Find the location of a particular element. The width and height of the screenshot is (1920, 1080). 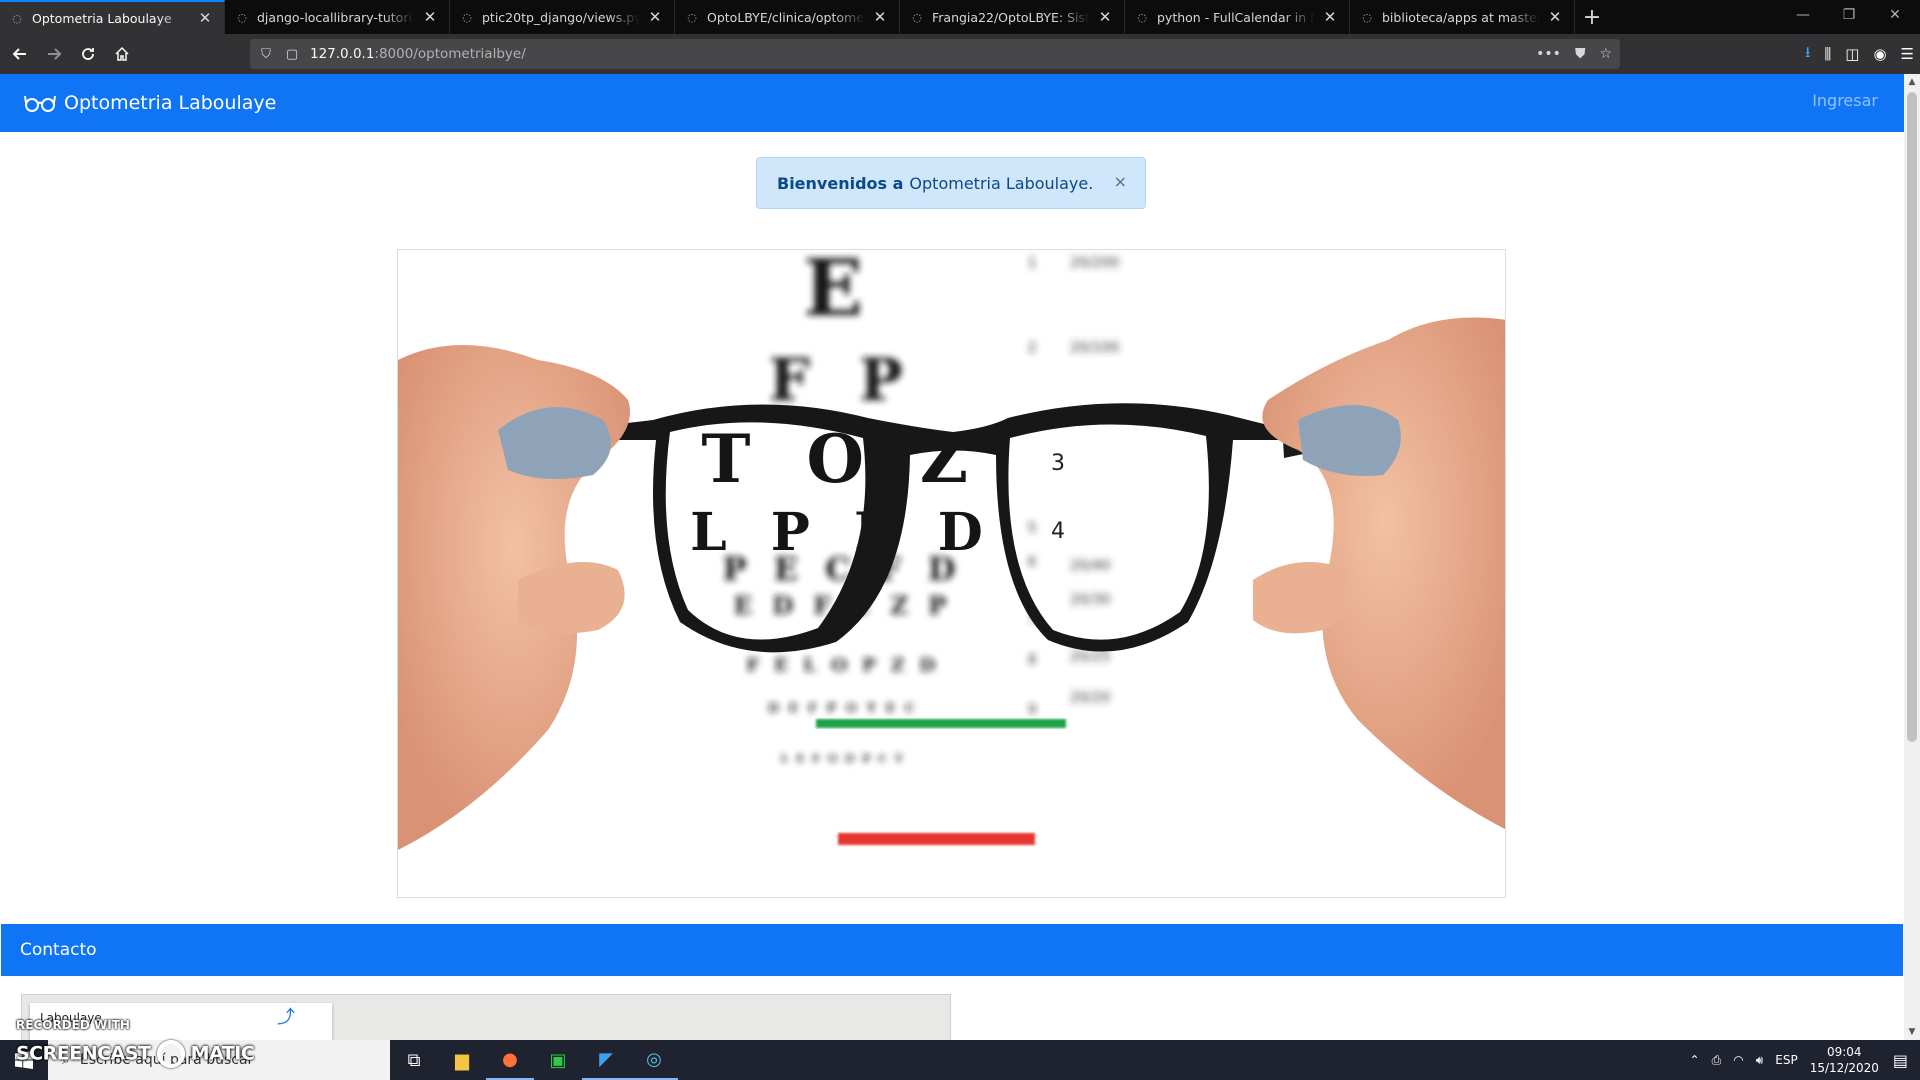

chart-row-letters: D E F P O T E C is located at coordinates (842, 708).